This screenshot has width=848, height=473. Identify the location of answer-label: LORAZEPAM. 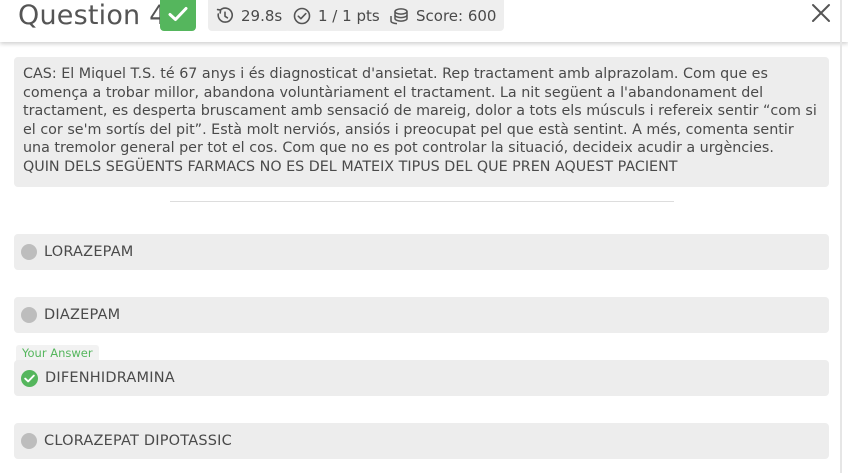
(89, 252).